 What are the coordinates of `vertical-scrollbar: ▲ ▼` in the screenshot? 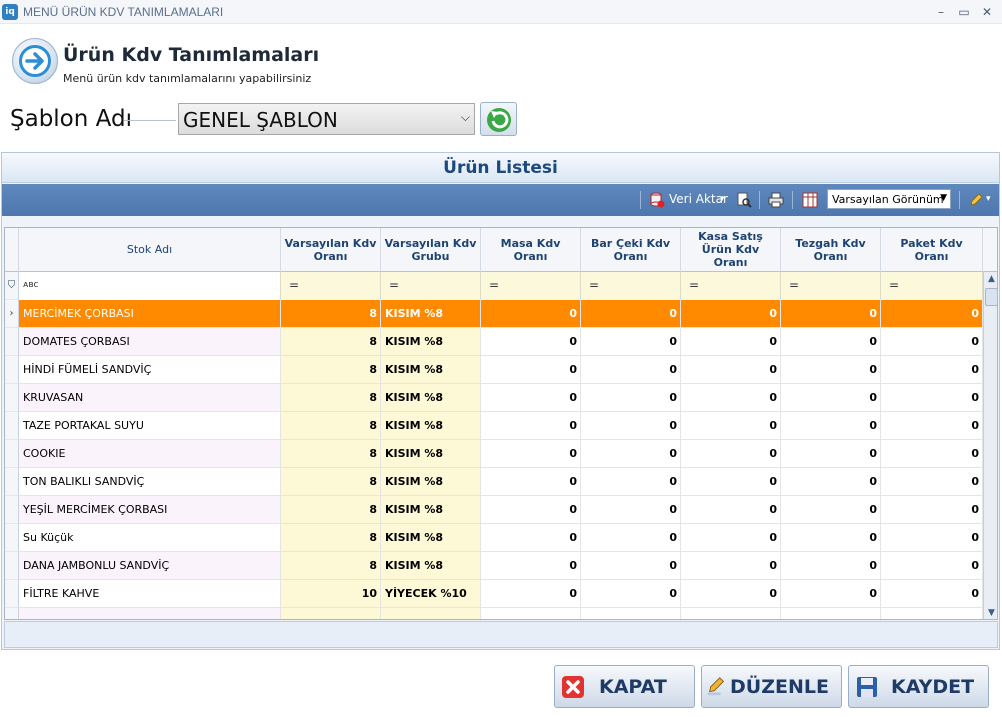 It's located at (990, 445).